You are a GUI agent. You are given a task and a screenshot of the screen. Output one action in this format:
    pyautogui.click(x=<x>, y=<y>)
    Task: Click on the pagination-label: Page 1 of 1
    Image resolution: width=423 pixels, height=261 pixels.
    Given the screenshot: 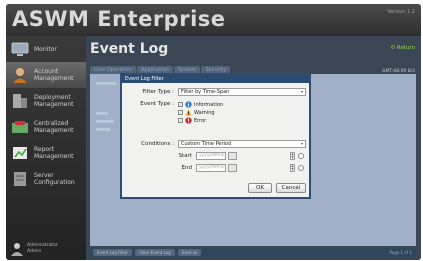 What is the action you would take?
    pyautogui.click(x=400, y=252)
    